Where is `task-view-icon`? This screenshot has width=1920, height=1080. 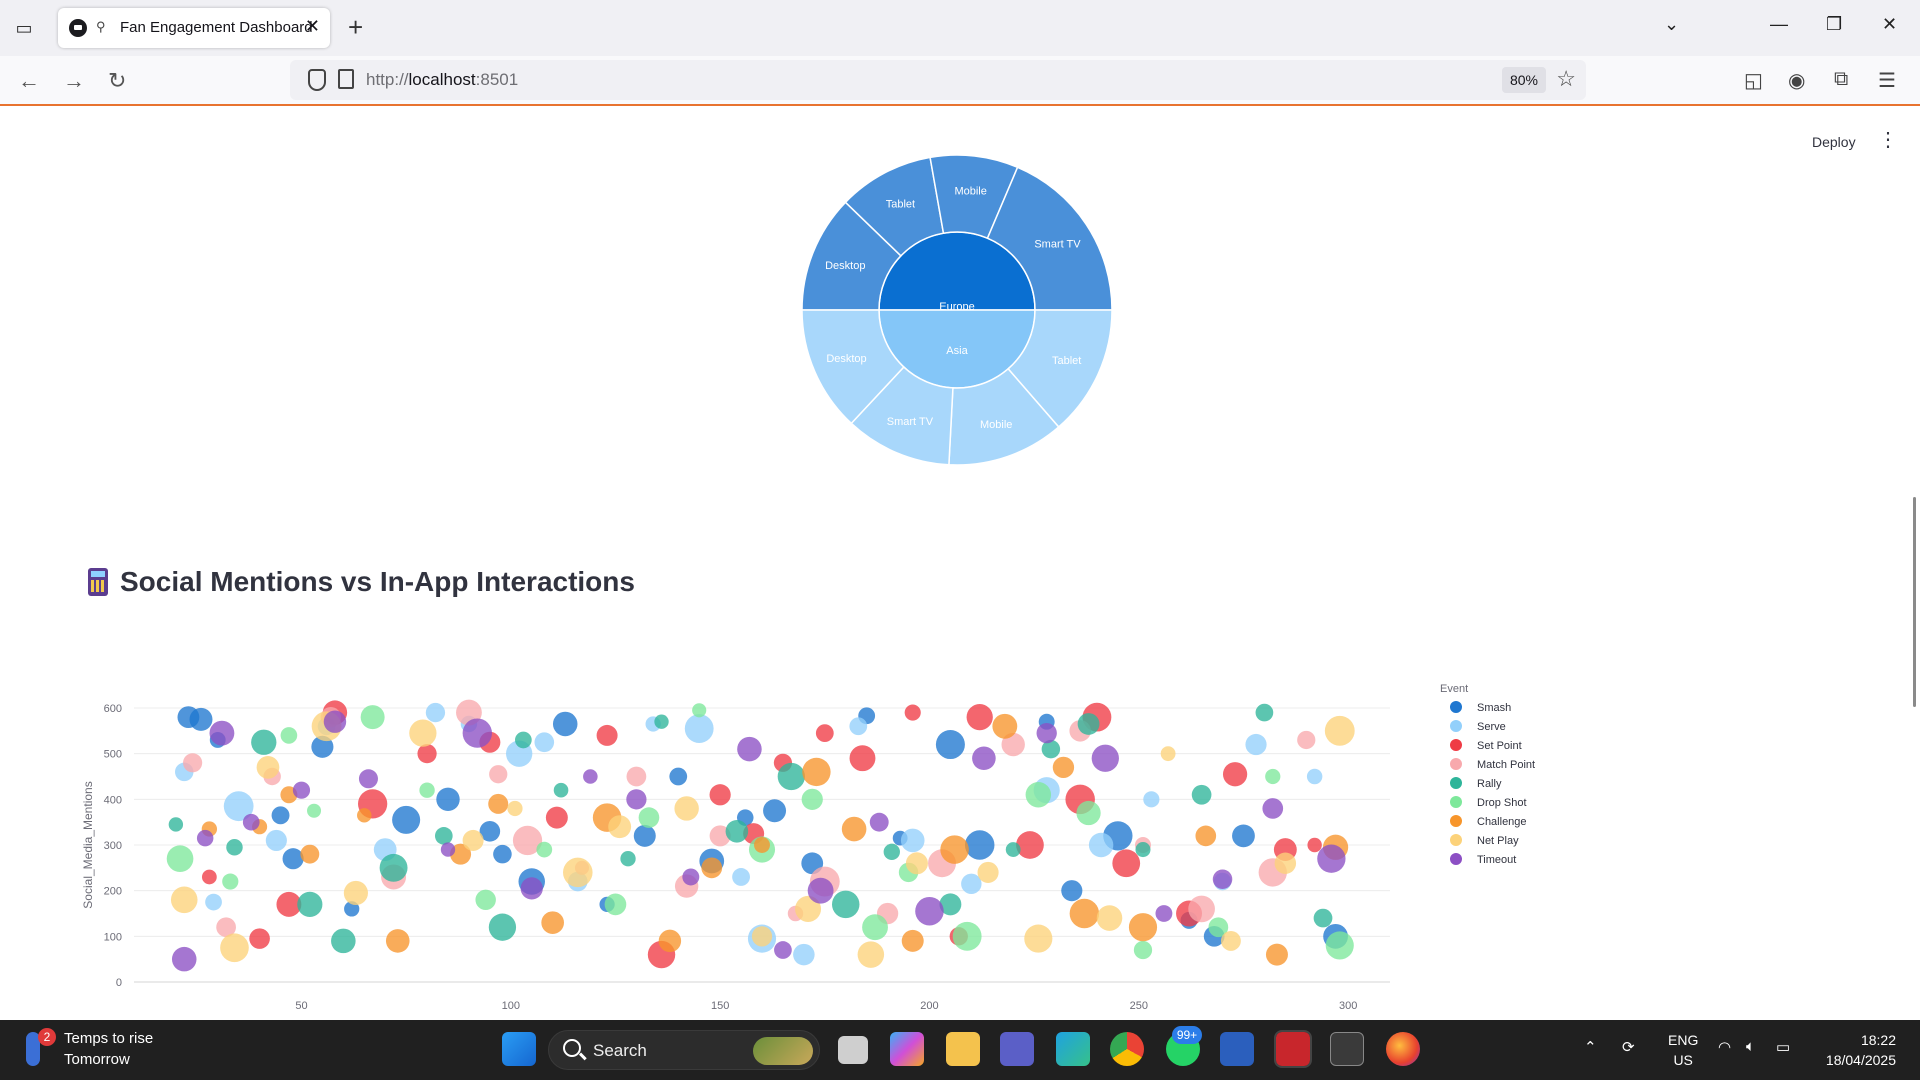
task-view-icon is located at coordinates (853, 1050).